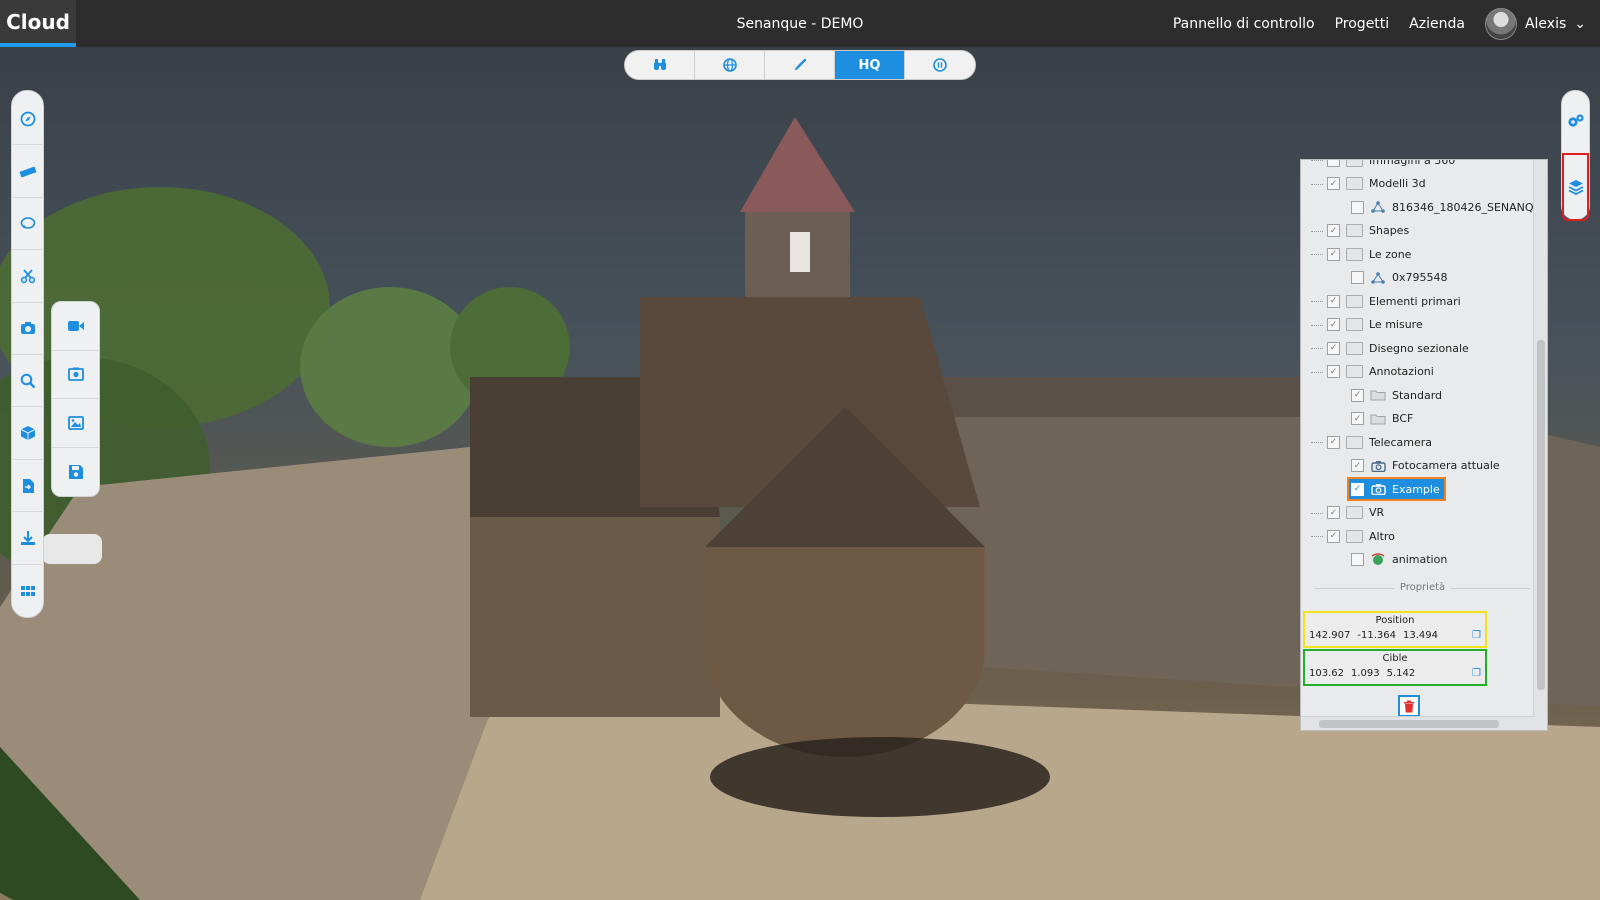 Image resolution: width=1600 pixels, height=900 pixels. Describe the element at coordinates (1442, 207) in the screenshot. I see `layer-item: 816346_180426_SENANQ` at that location.